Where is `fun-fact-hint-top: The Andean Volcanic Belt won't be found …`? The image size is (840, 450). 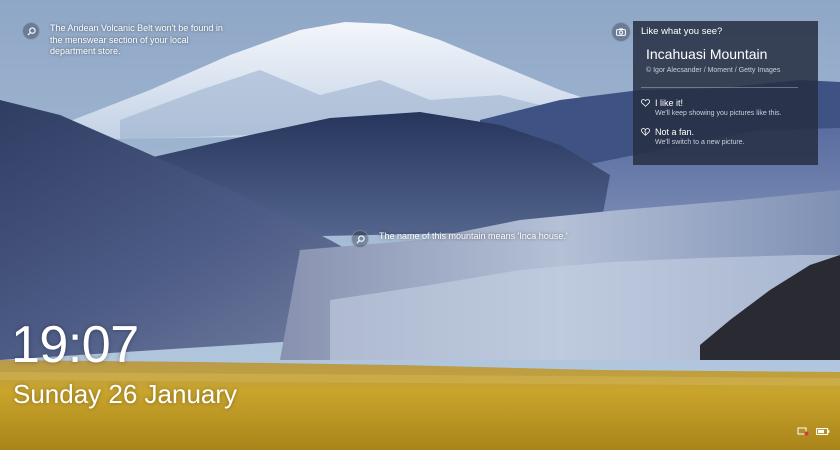 fun-fact-hint-top: The Andean Volcanic Belt won't be found … is located at coordinates (127, 40).